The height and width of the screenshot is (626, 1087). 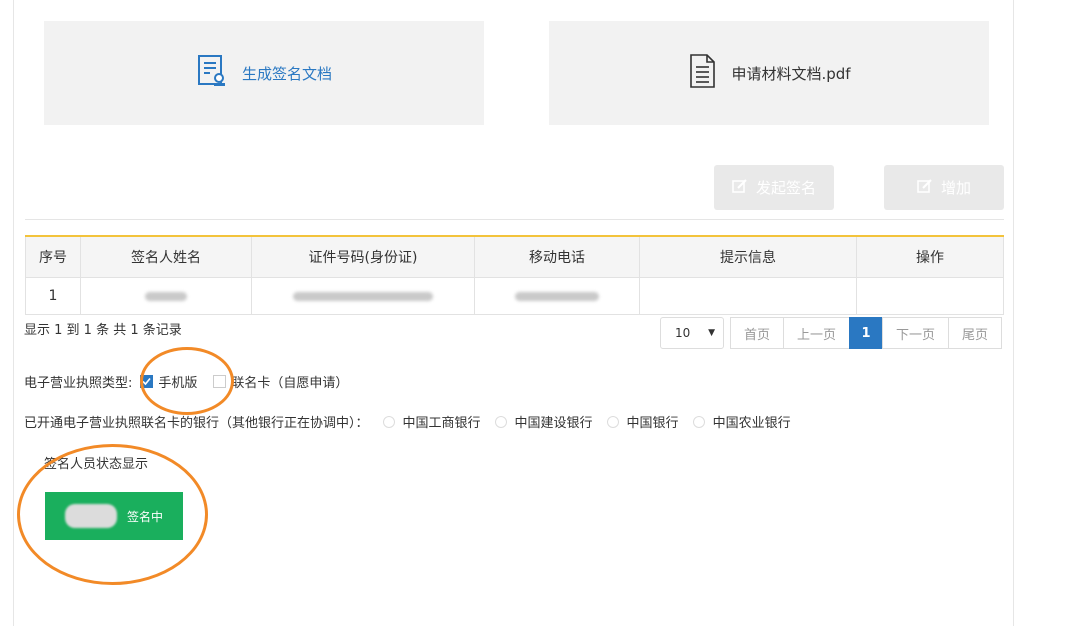 I want to click on page-size-select: 10 ▼, so click(x=692, y=333).